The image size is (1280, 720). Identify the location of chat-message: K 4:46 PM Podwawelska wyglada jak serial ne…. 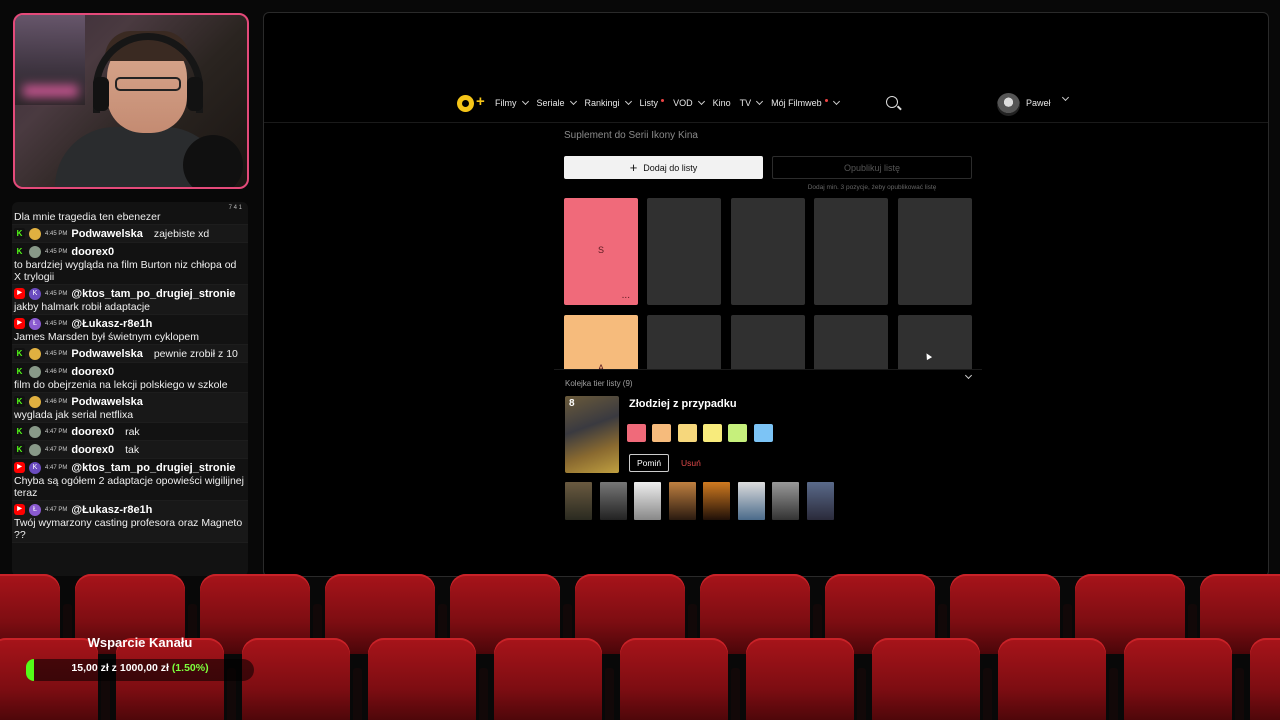
(130, 408).